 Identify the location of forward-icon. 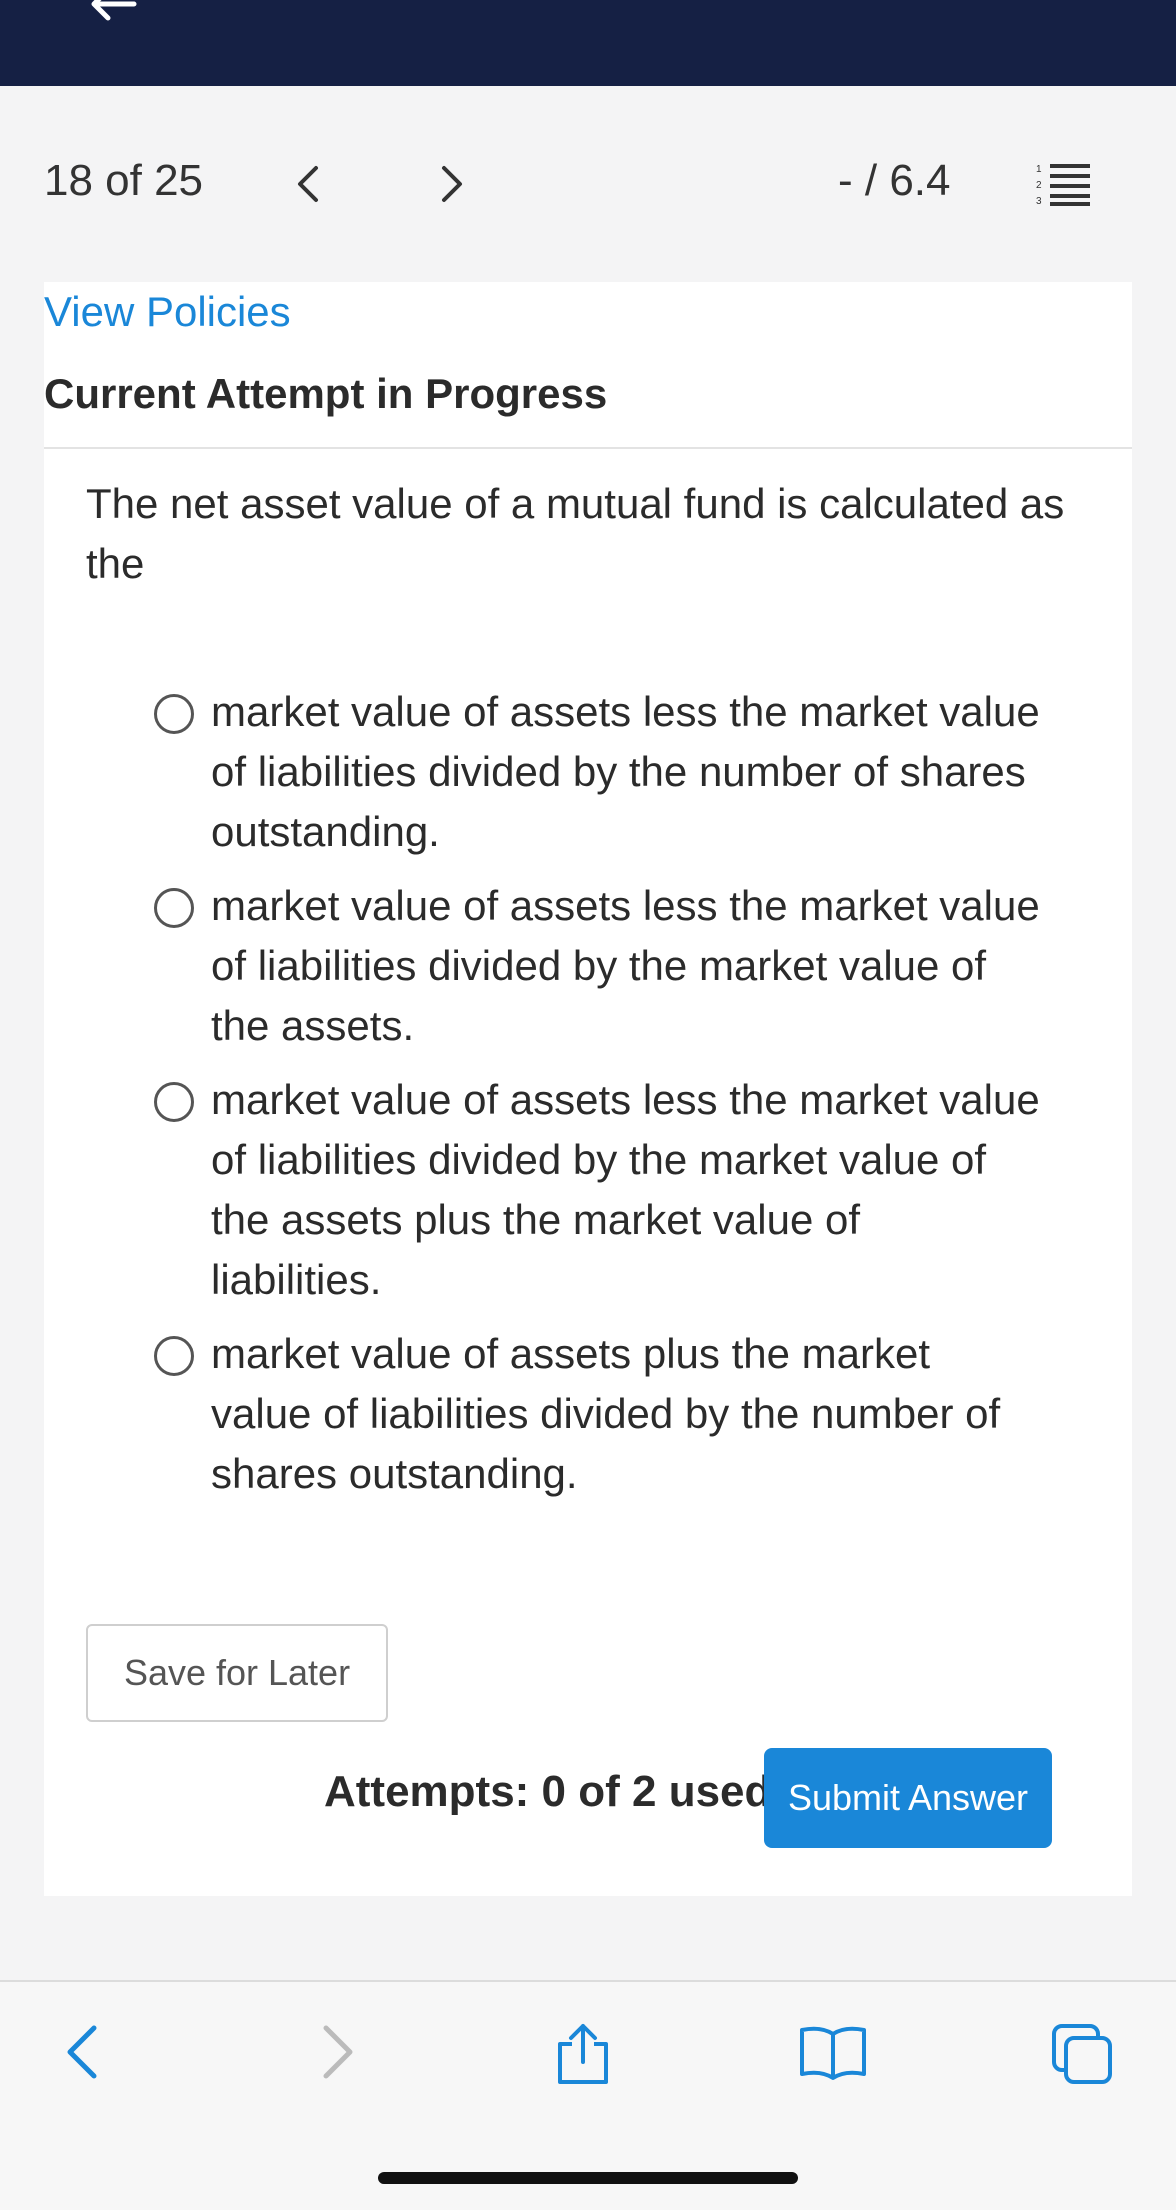
(338, 2052).